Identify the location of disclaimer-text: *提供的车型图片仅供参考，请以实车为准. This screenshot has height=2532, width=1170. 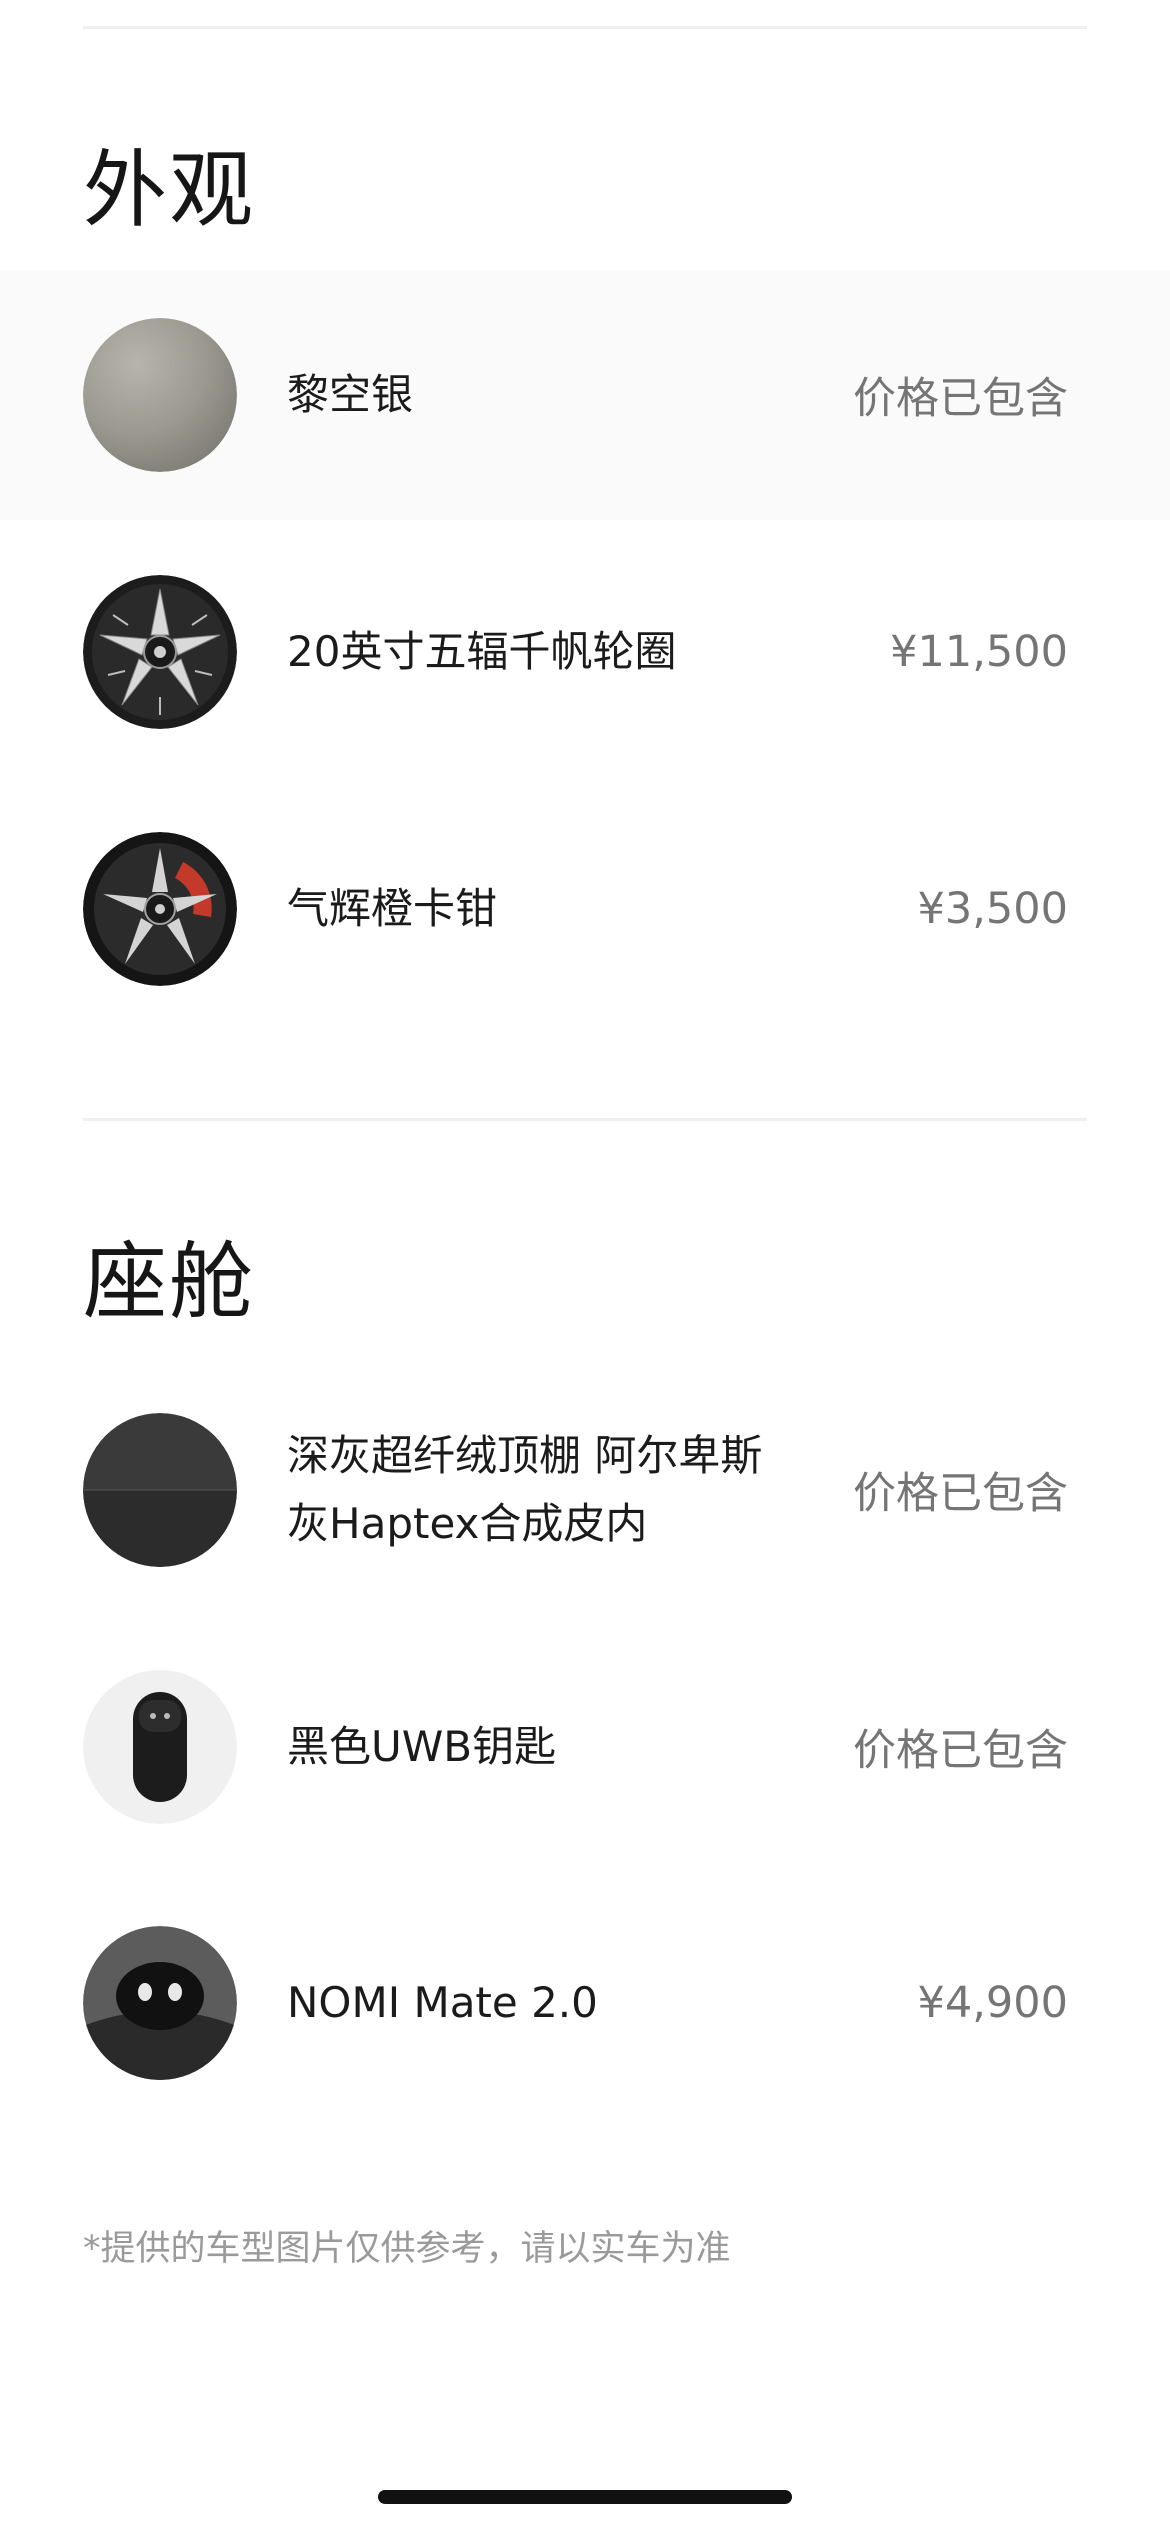
(407, 2249).